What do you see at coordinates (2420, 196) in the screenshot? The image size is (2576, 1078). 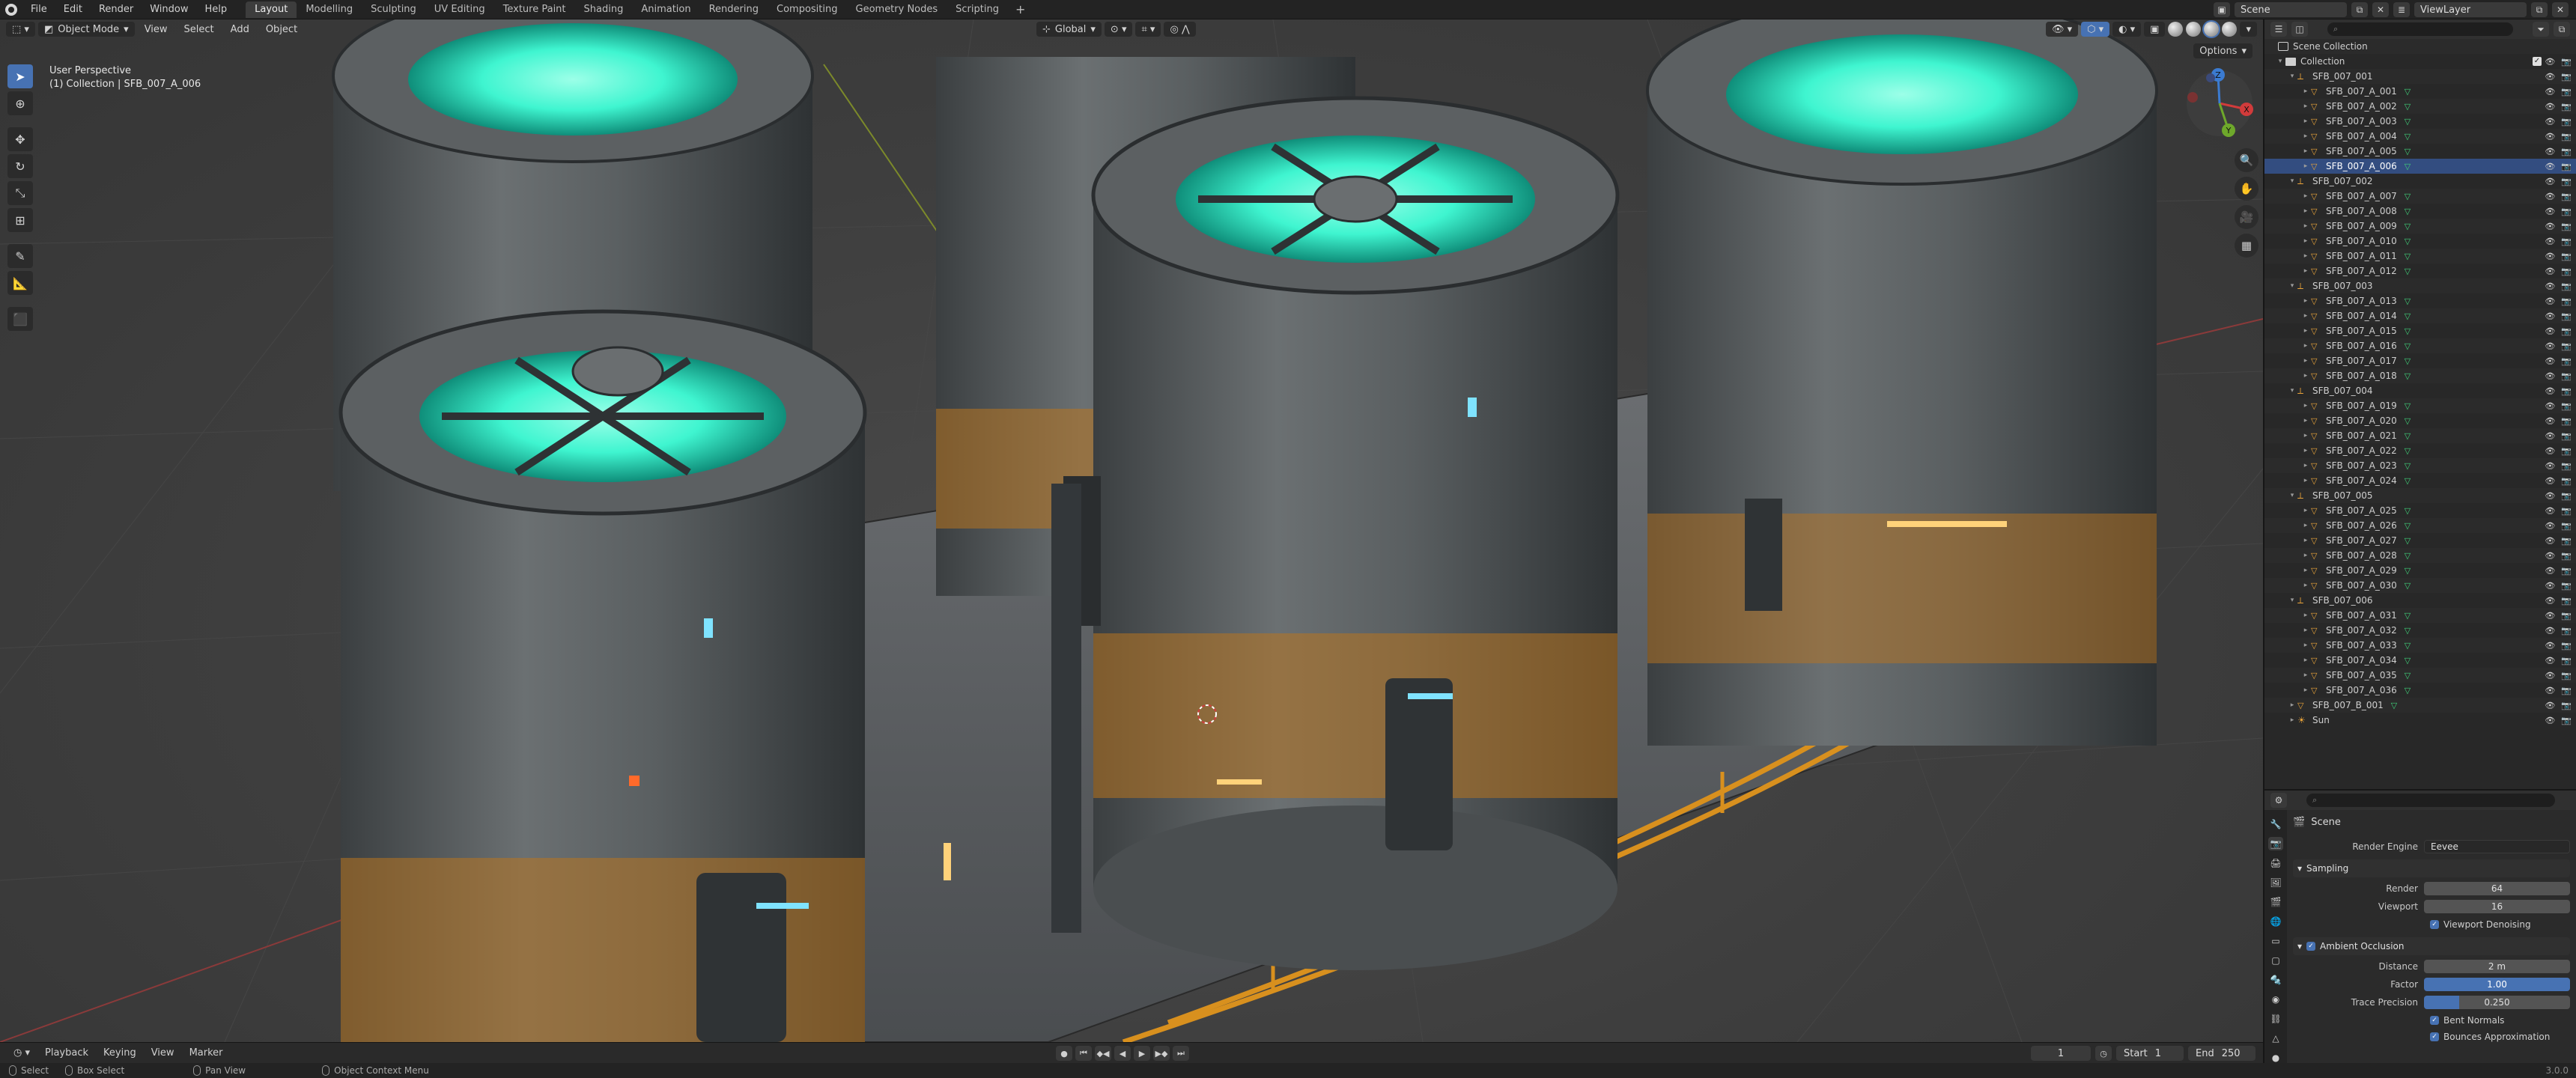 I see `outliner-object: ▸ ▽ SFB_007_A_007 ▽ 👁 📷` at bounding box center [2420, 196].